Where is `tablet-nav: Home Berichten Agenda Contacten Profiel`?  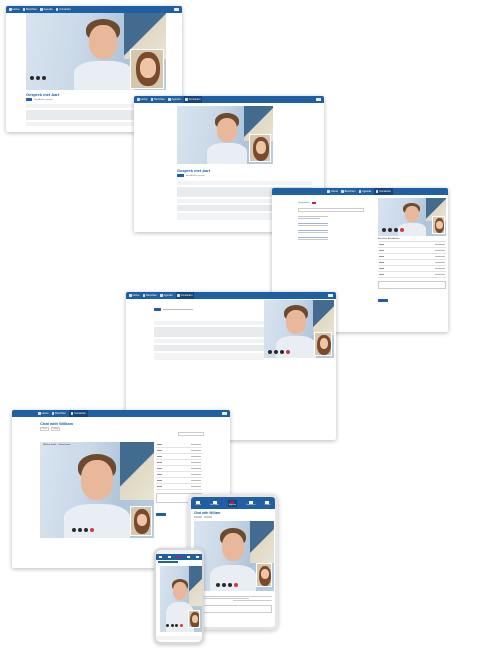 tablet-nav: Home Berichten Agenda Contacten Profiel is located at coordinates (233, 503).